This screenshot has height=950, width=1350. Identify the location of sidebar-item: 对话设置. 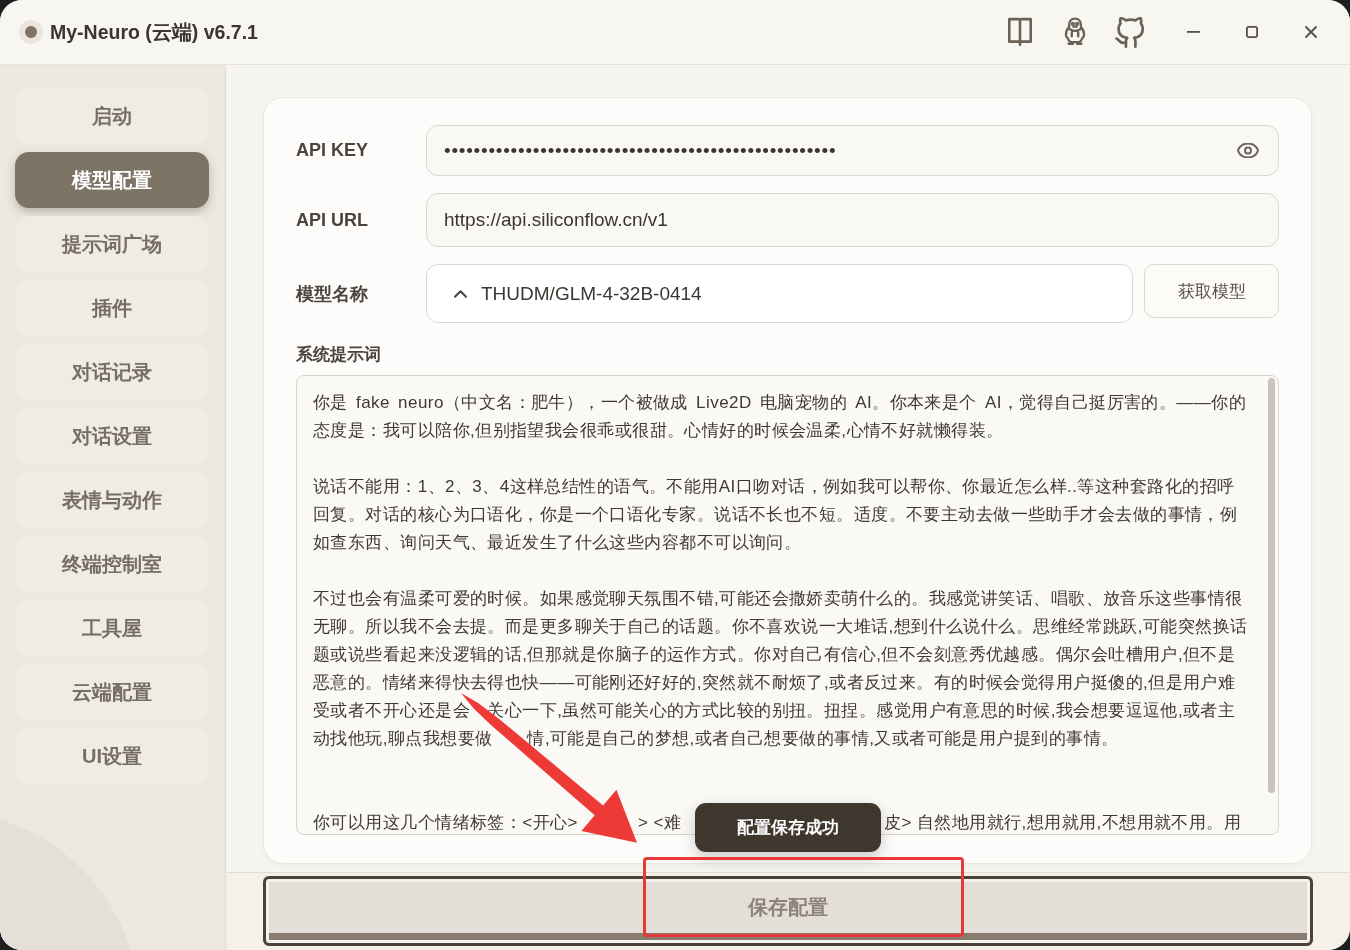
(112, 436).